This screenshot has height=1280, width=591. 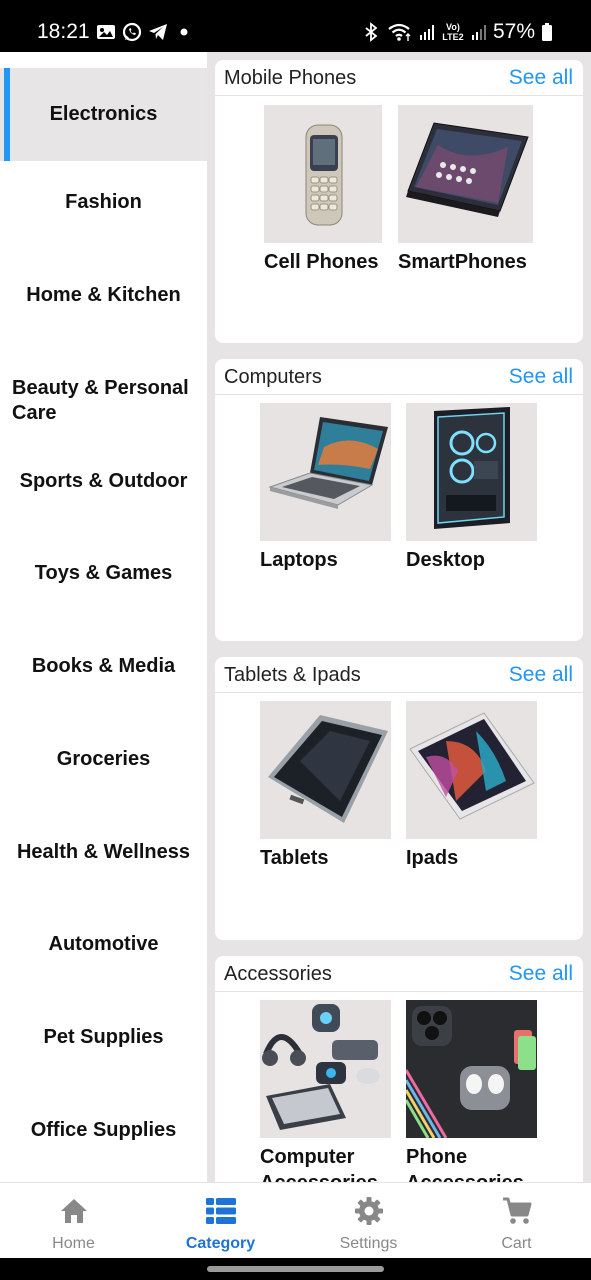 I want to click on whatsapp-icon, so click(x=132, y=32).